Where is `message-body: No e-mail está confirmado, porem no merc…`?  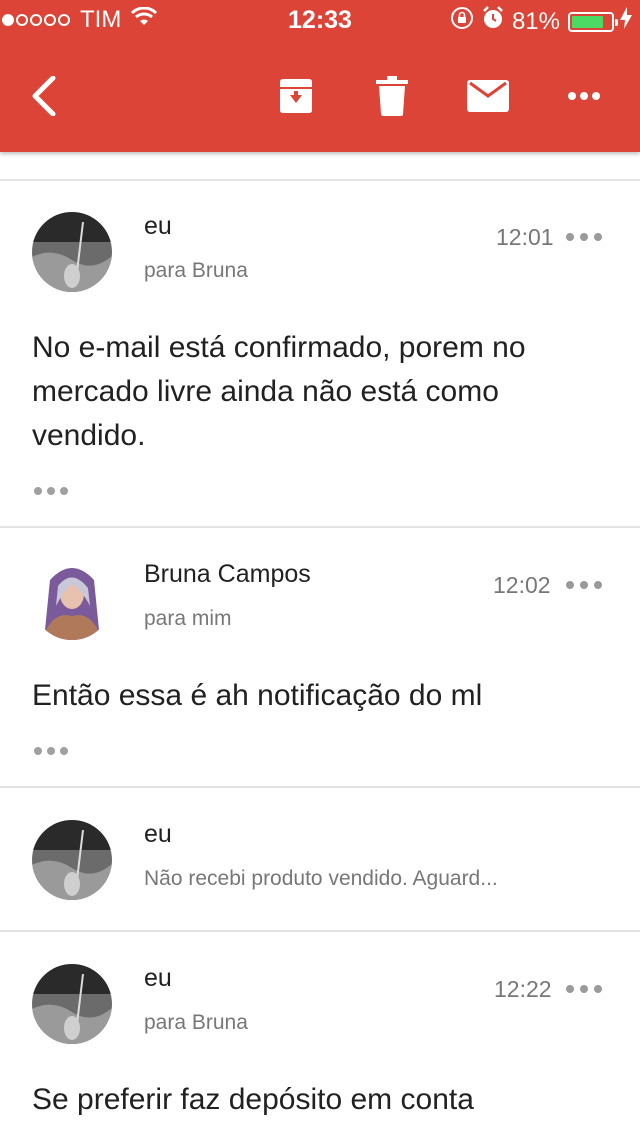 message-body: No e-mail está confirmado, porem no merc… is located at coordinates (279, 391).